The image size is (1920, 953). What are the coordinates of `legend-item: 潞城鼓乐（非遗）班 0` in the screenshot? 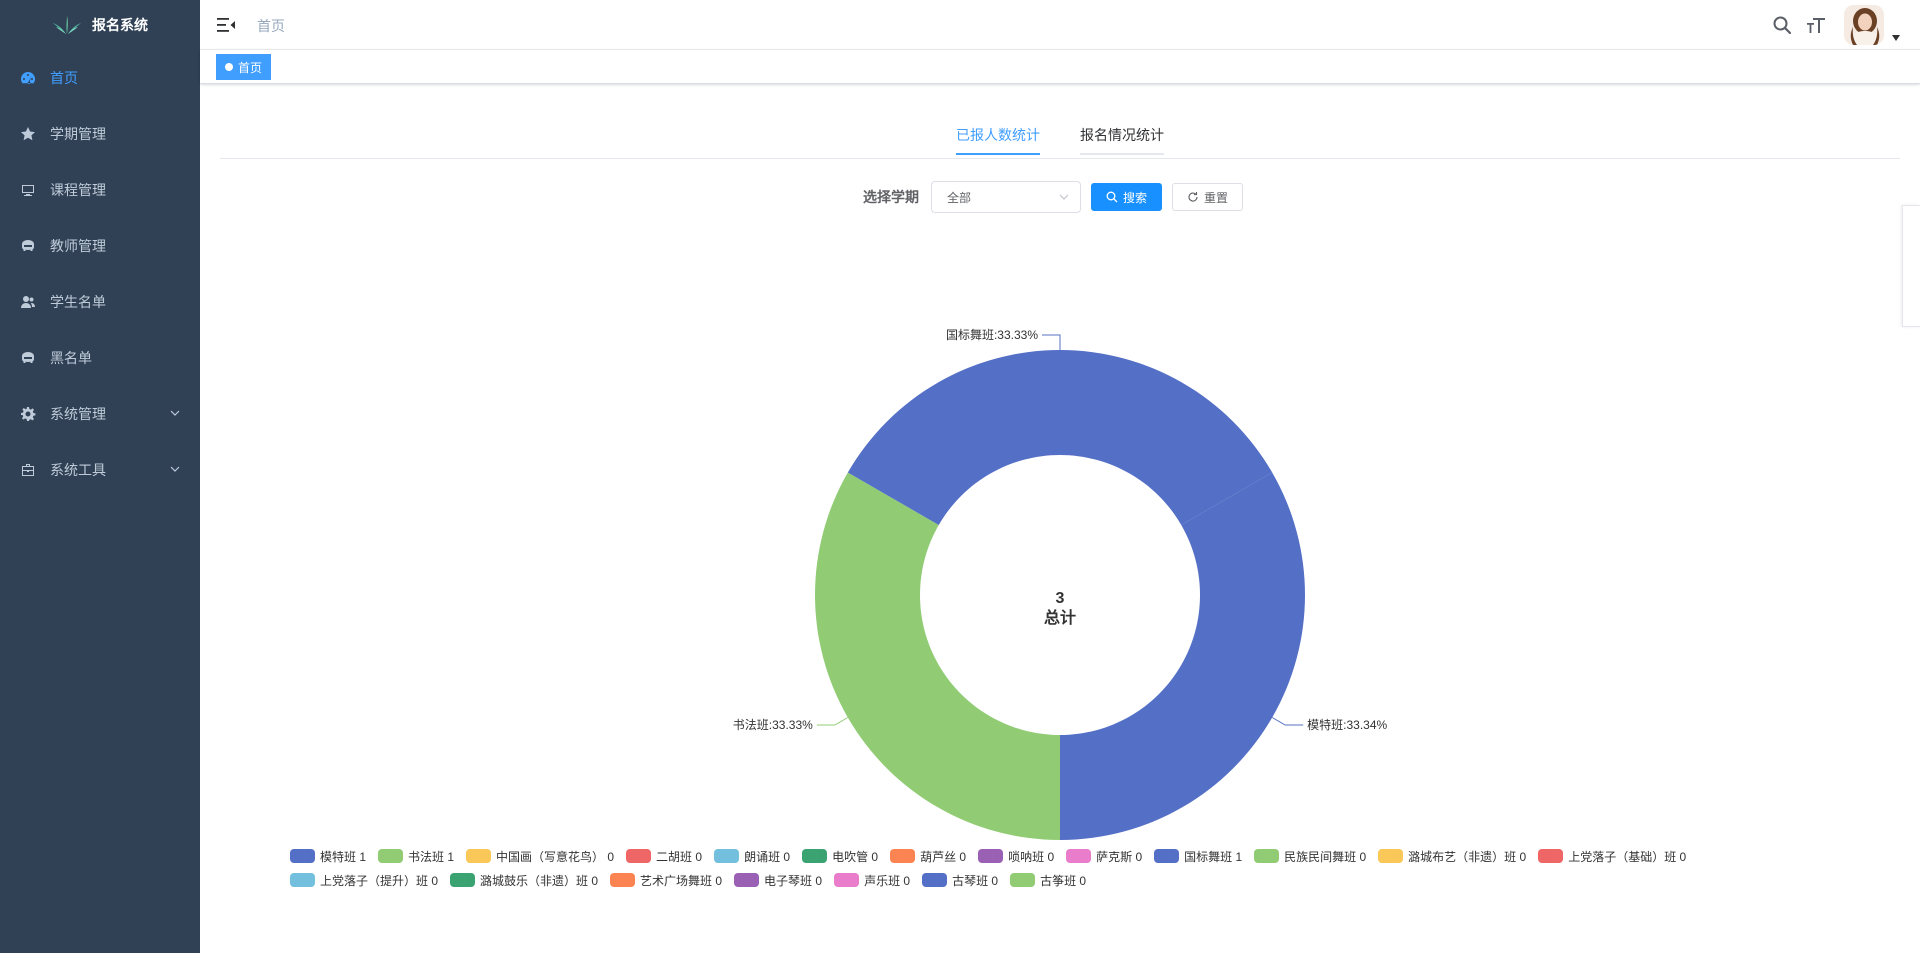 It's located at (524, 880).